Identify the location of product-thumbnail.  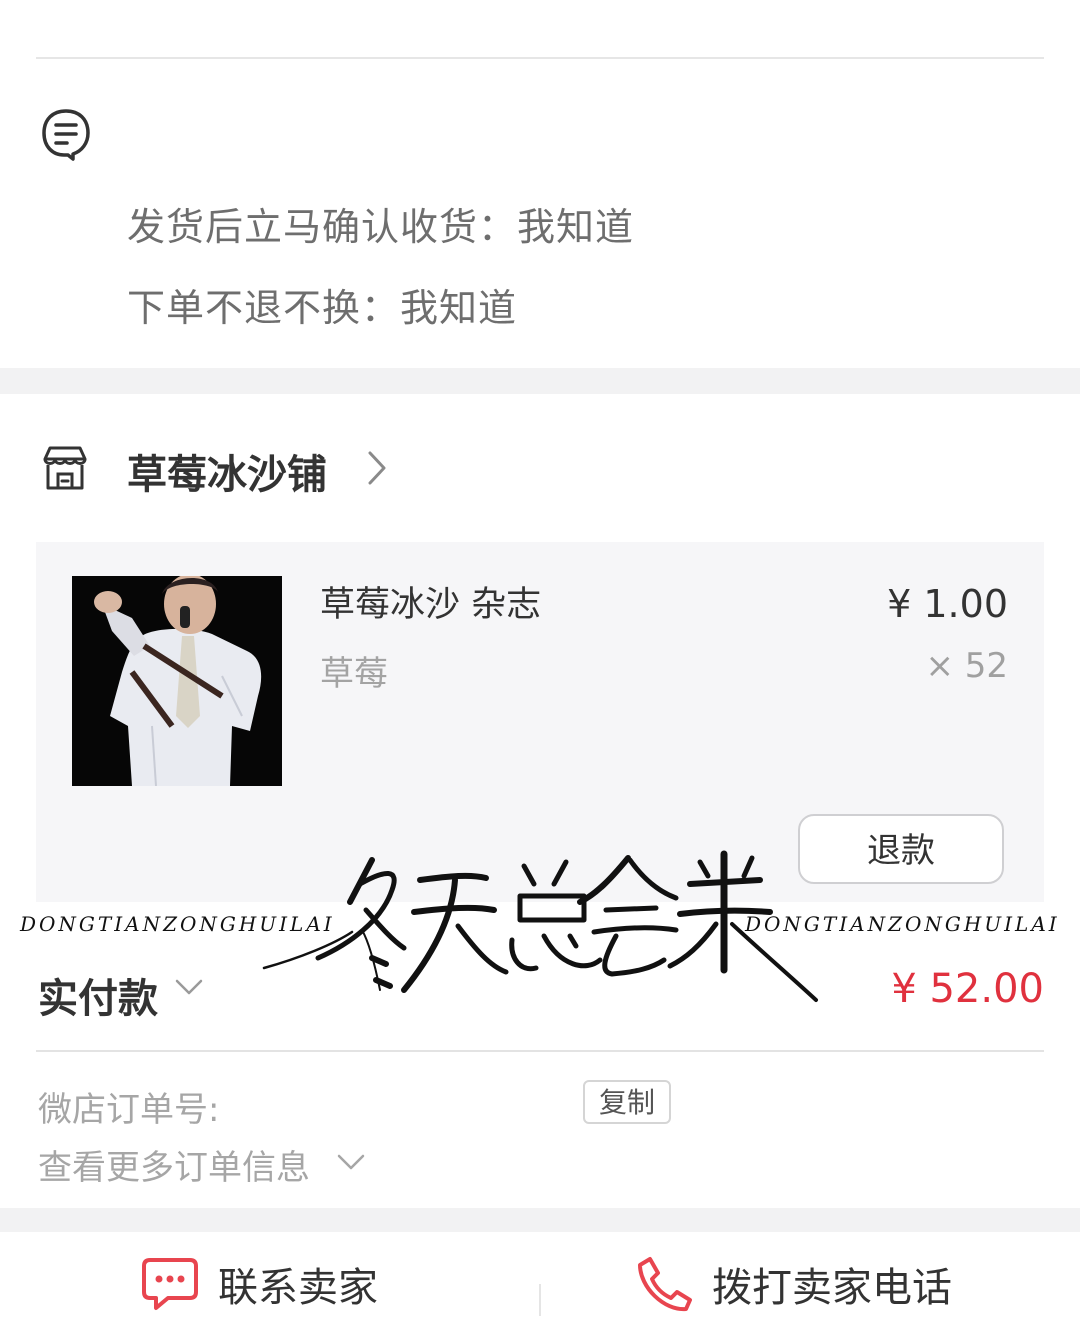
(177, 681).